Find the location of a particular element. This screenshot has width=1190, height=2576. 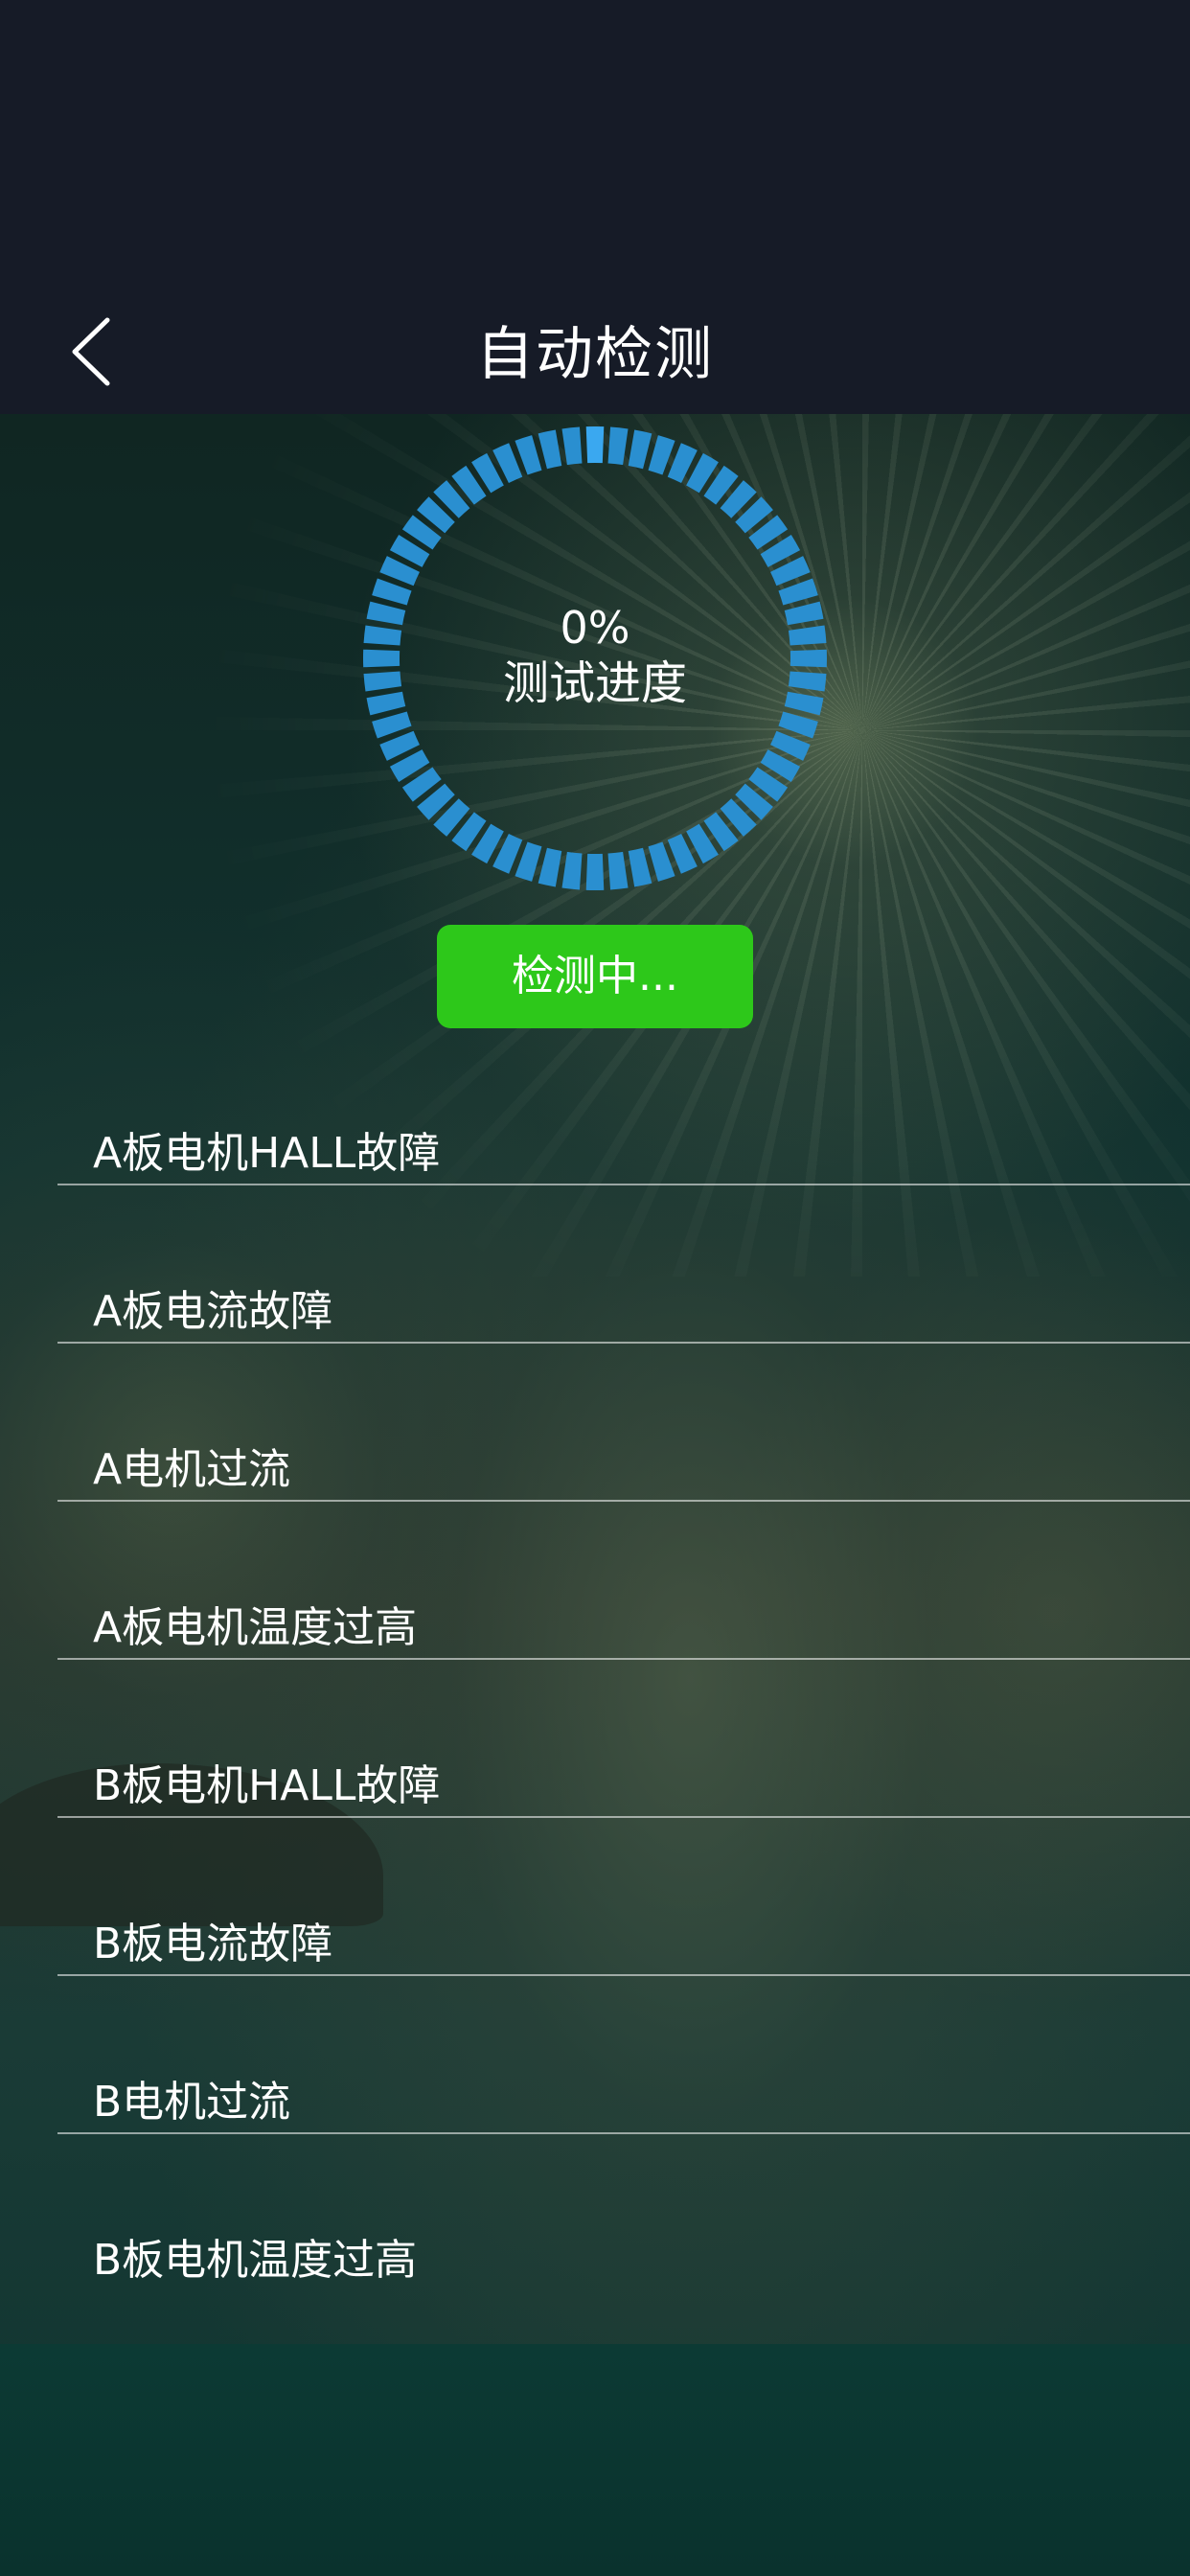

list-item: B板电机HALL故障 is located at coordinates (595, 1739).